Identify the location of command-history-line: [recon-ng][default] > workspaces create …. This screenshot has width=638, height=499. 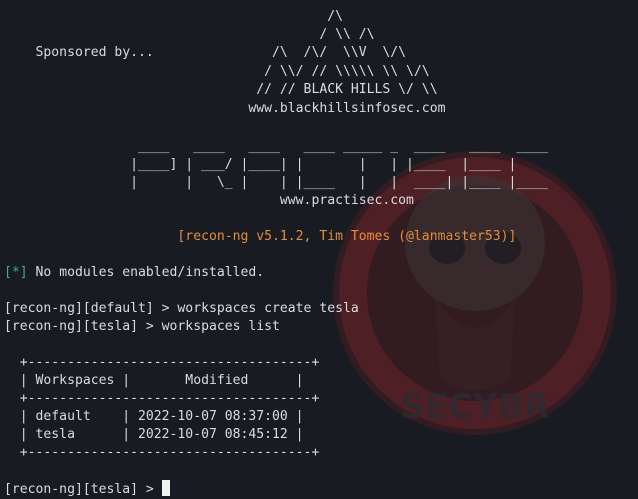
(181, 308).